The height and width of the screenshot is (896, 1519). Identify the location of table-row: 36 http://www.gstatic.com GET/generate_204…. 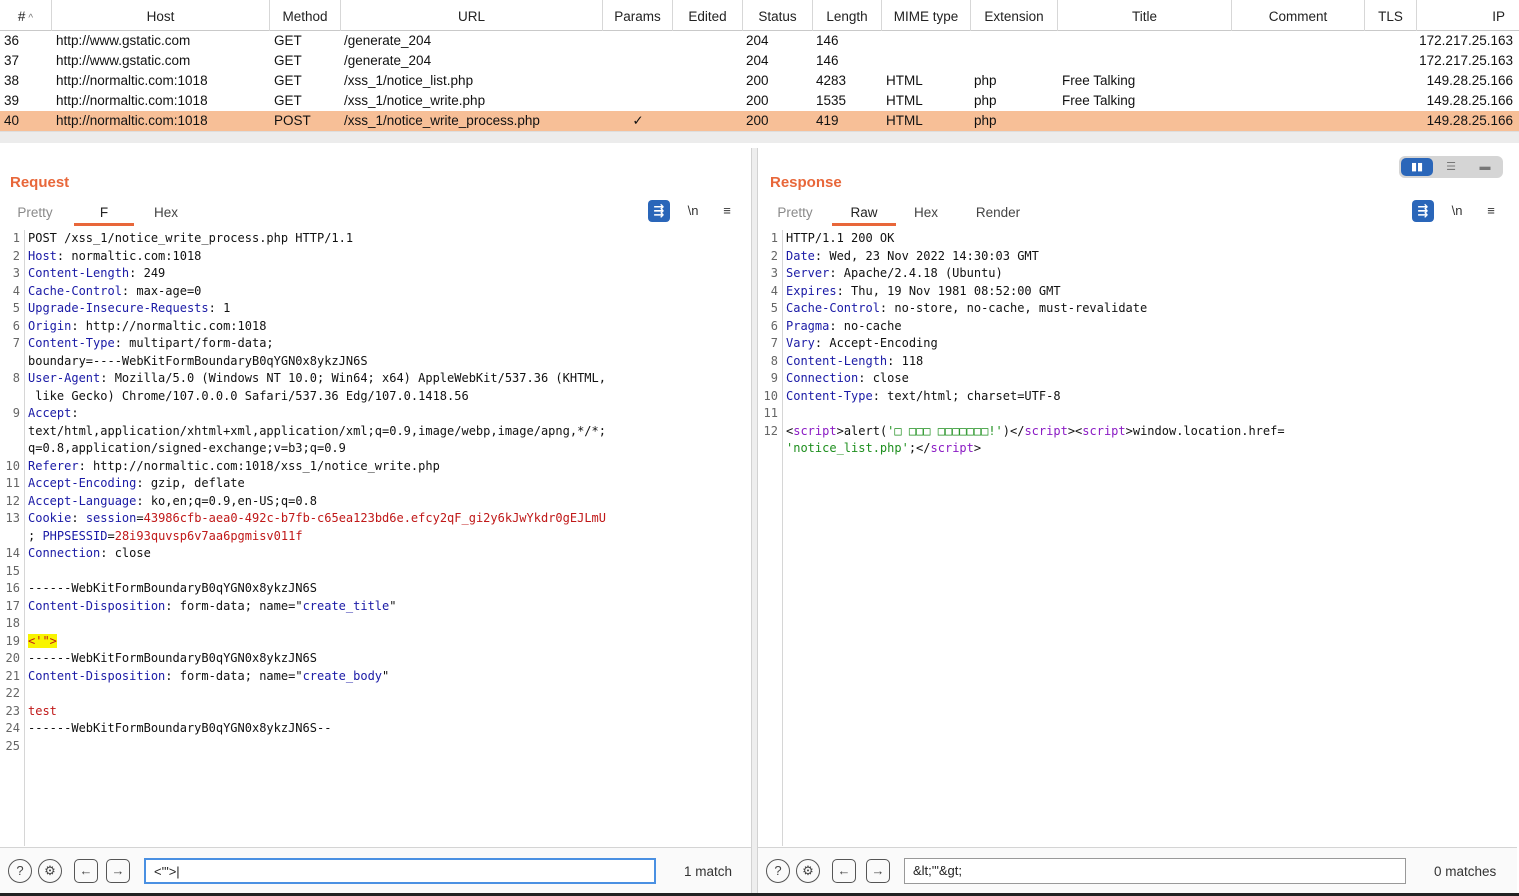
(759, 41).